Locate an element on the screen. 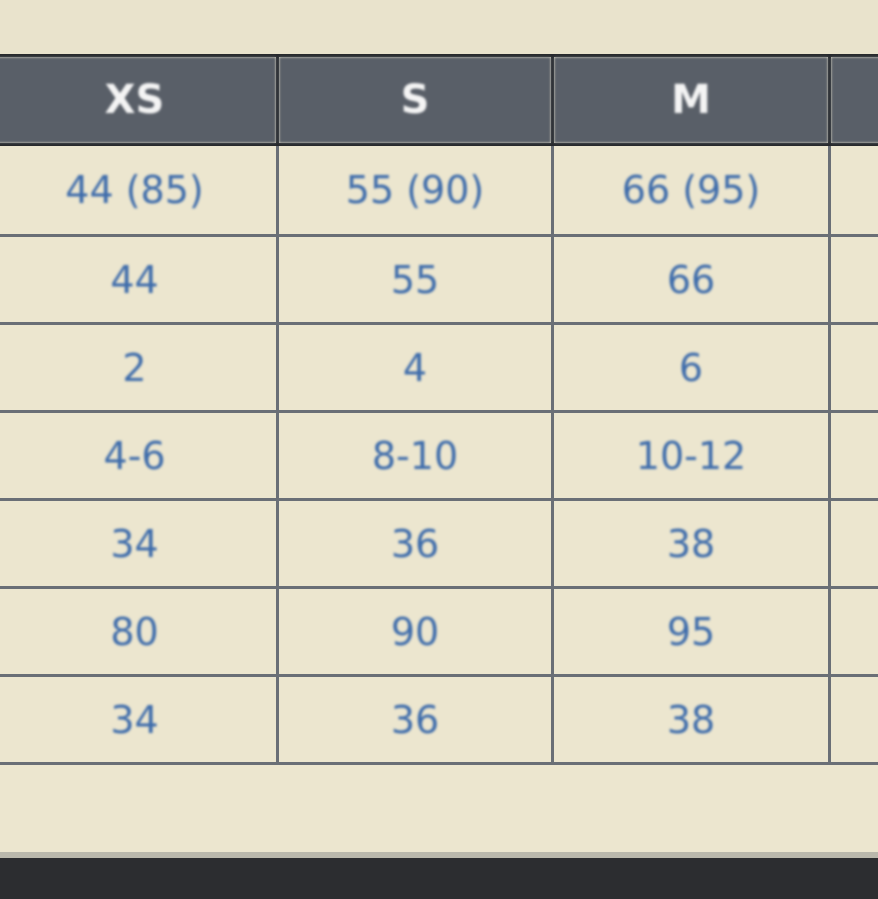  table-cell: 4-6 is located at coordinates (139, 455).